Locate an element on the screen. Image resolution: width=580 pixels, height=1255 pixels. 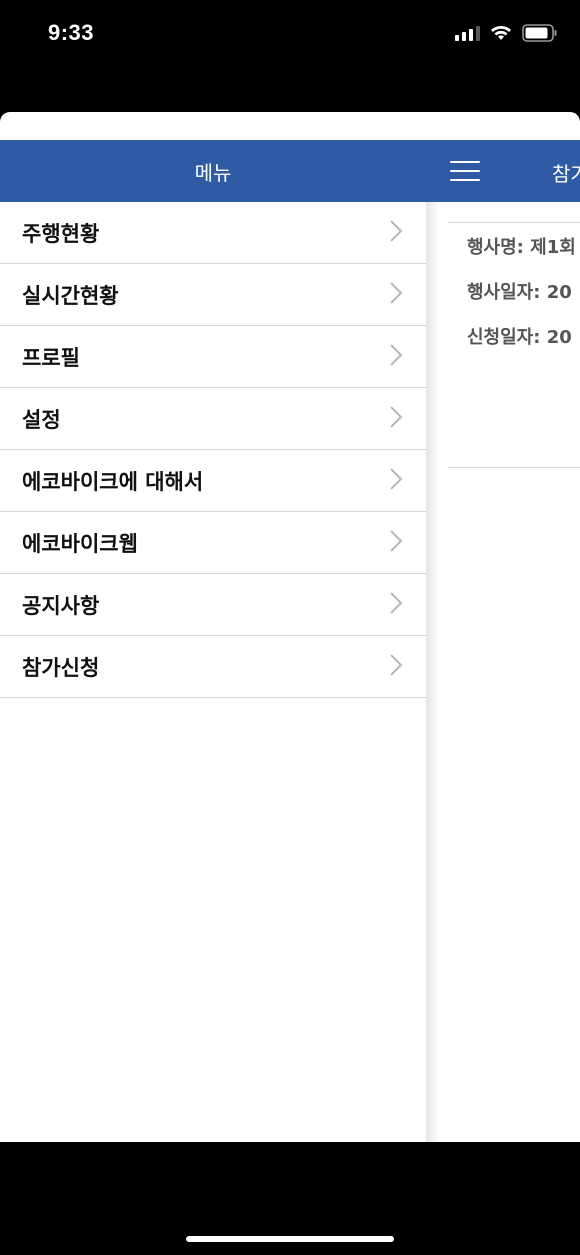
wifi-icon is located at coordinates (501, 33).